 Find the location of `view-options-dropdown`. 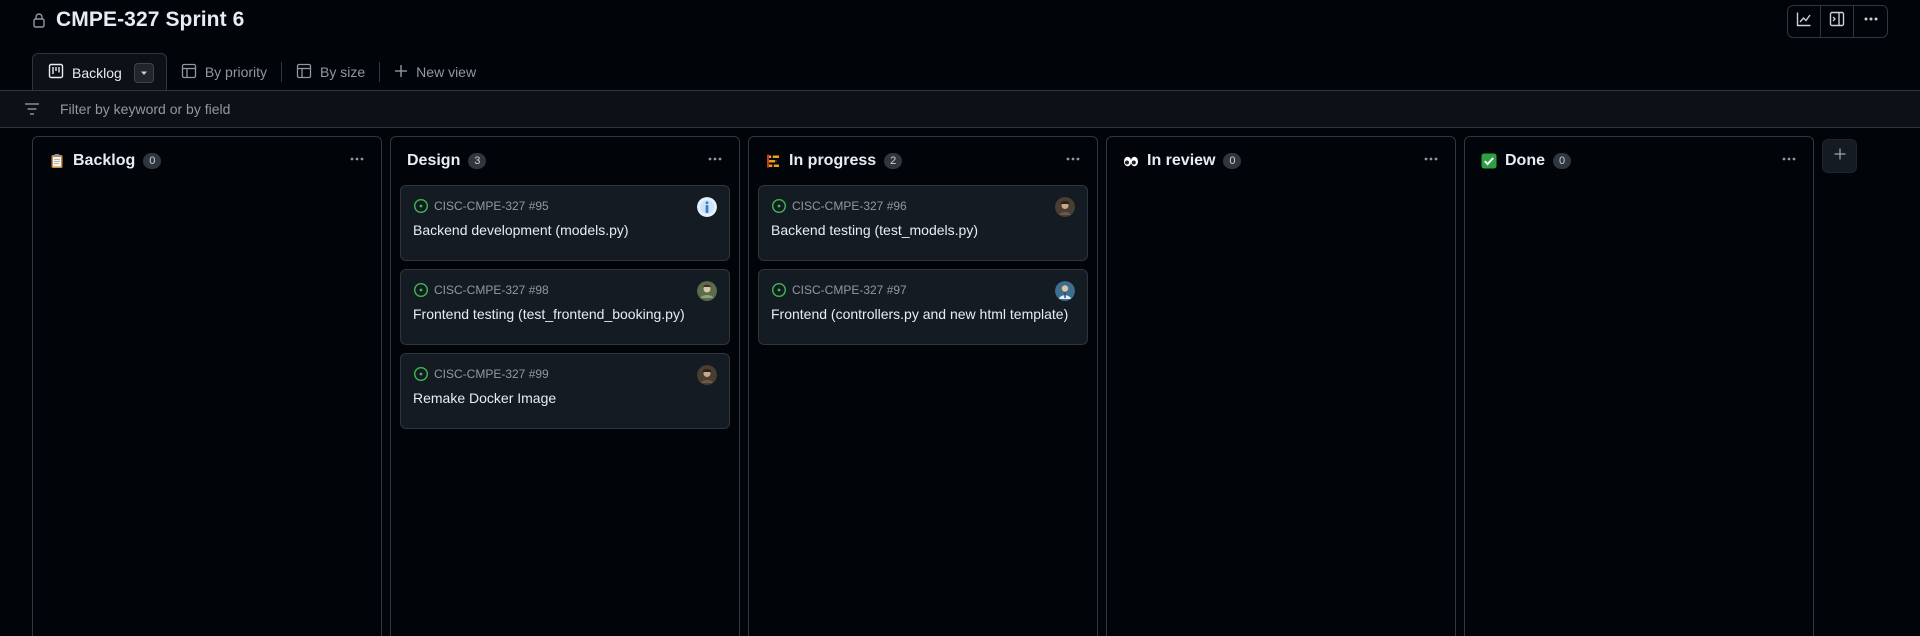

view-options-dropdown is located at coordinates (143, 72).